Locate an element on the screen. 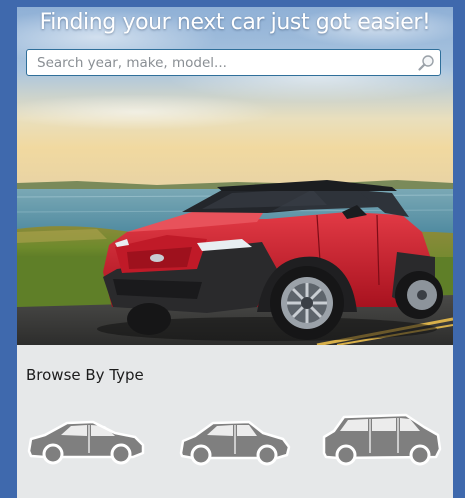  type-suv-button is located at coordinates (382, 439).